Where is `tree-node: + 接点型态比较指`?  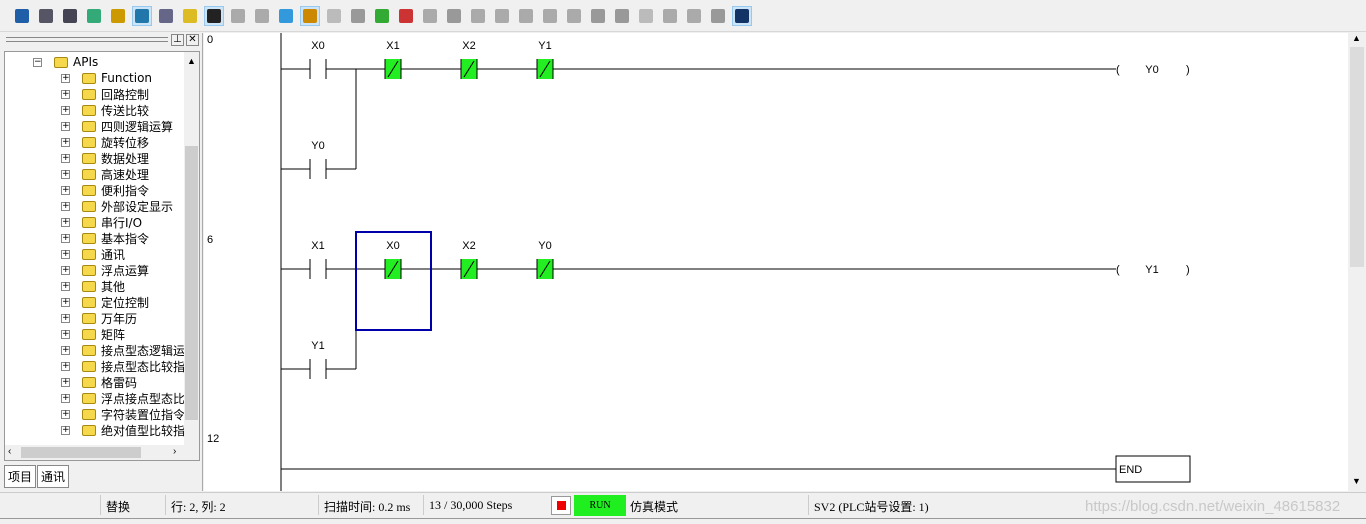
tree-node: + 接点型态比较指 is located at coordinates (123, 366).